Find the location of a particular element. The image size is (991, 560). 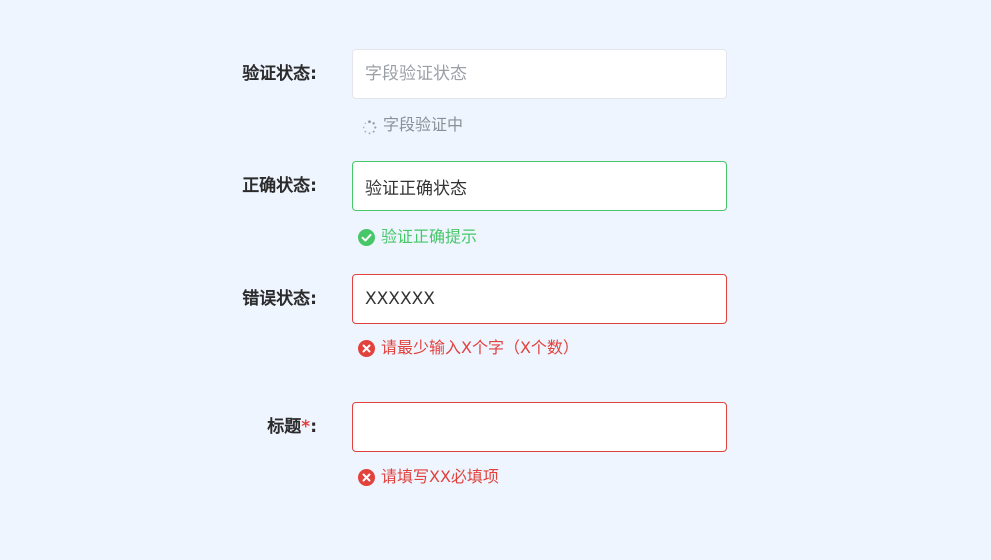

validating-state-label: 验证状态: is located at coordinates (279, 74).